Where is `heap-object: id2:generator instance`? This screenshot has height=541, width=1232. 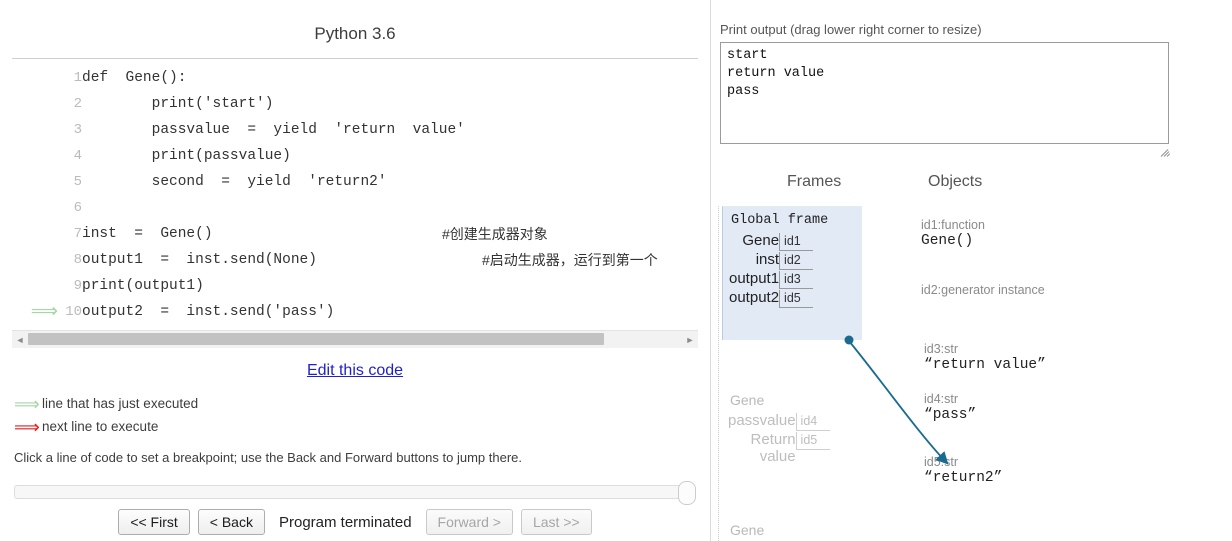 heap-object: id2:generator instance is located at coordinates (983, 290).